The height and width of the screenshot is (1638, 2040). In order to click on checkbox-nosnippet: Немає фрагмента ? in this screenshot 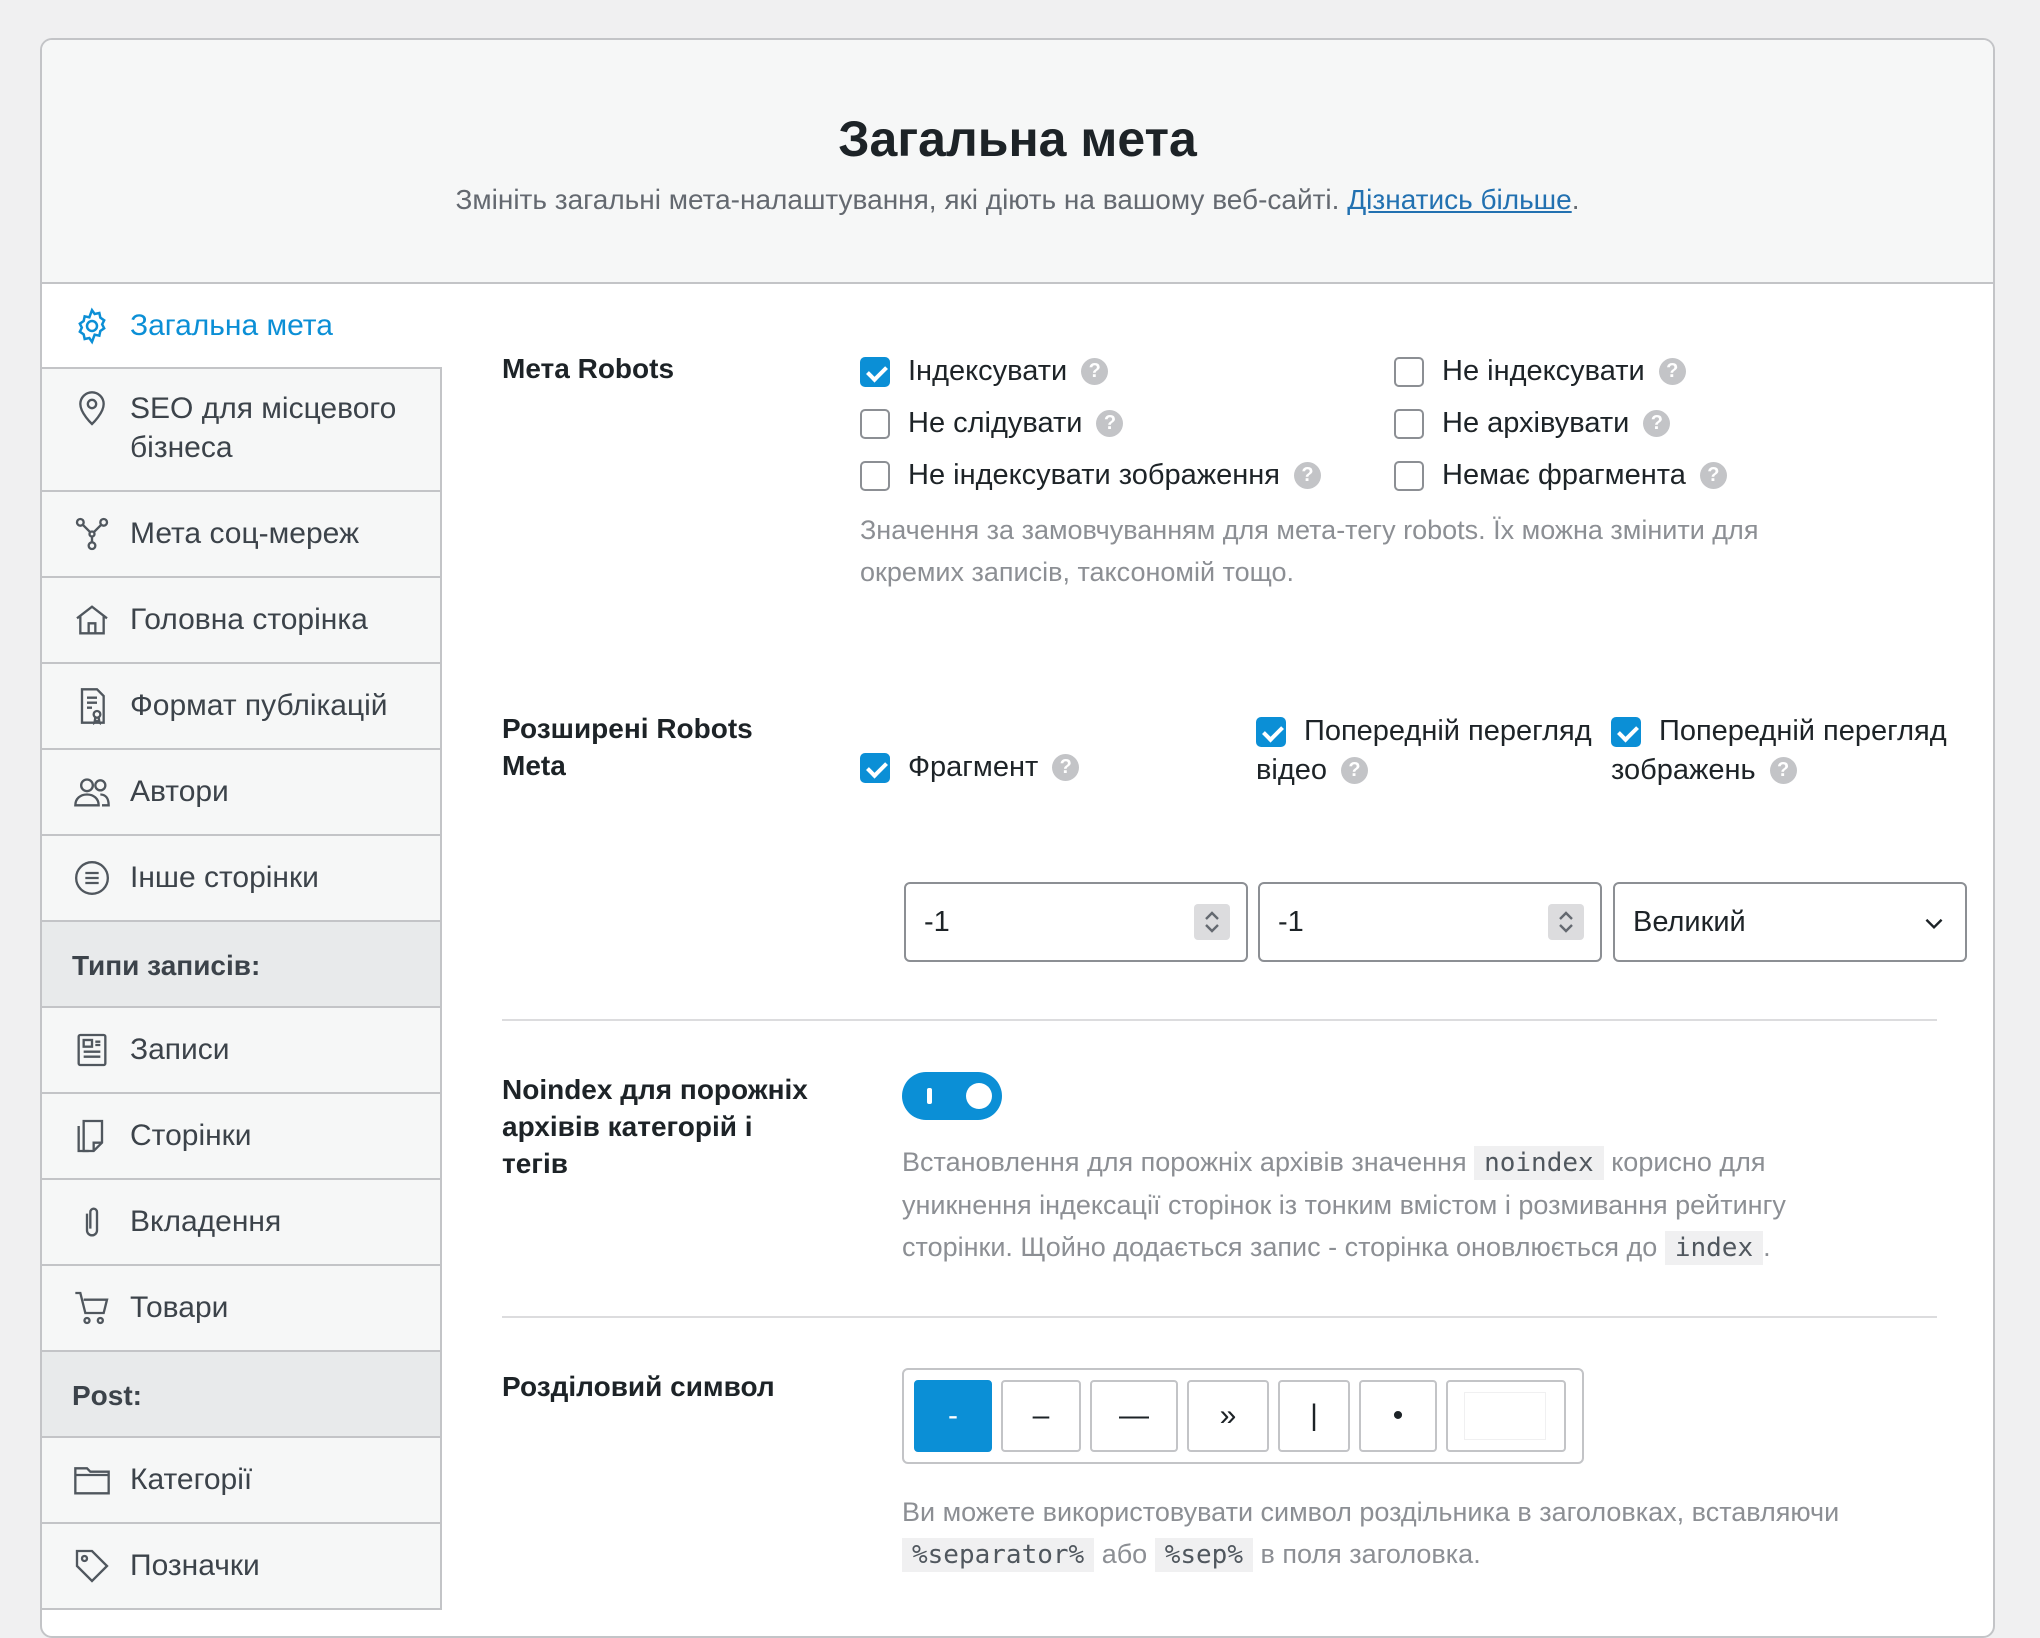, I will do `click(1560, 475)`.